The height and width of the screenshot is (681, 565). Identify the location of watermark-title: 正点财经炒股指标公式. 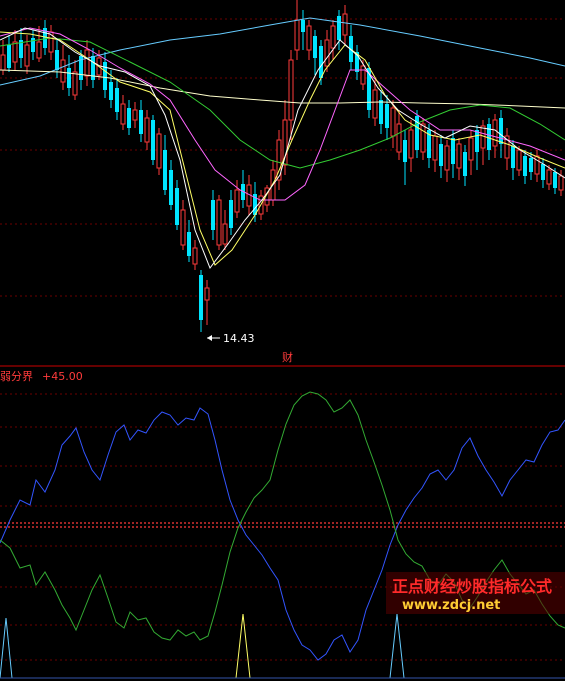
(472, 586).